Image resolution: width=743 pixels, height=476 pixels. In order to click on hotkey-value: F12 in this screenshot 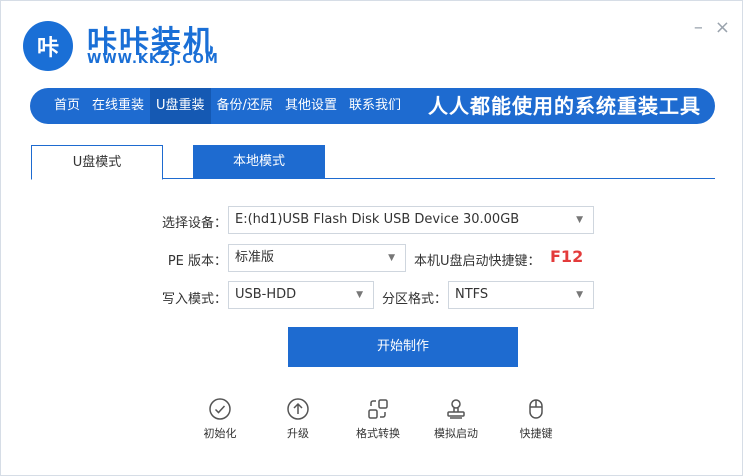, I will do `click(567, 256)`.